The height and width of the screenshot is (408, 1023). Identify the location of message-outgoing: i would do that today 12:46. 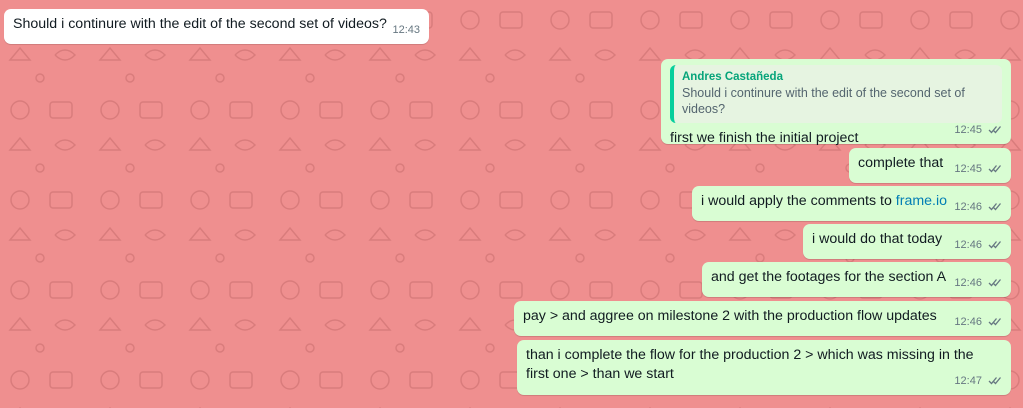
(907, 241).